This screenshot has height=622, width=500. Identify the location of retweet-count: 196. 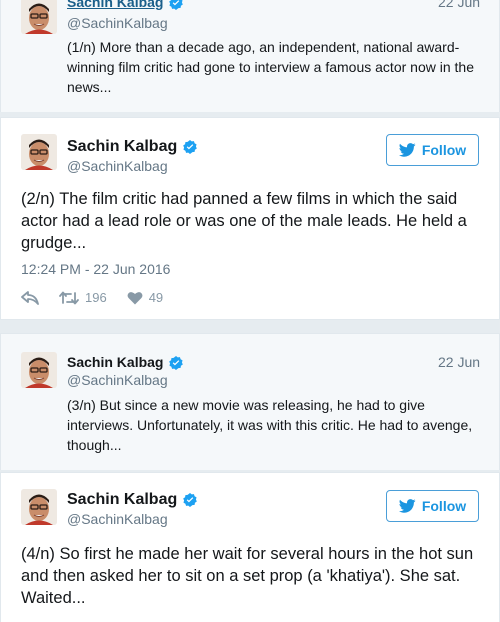
(96, 297).